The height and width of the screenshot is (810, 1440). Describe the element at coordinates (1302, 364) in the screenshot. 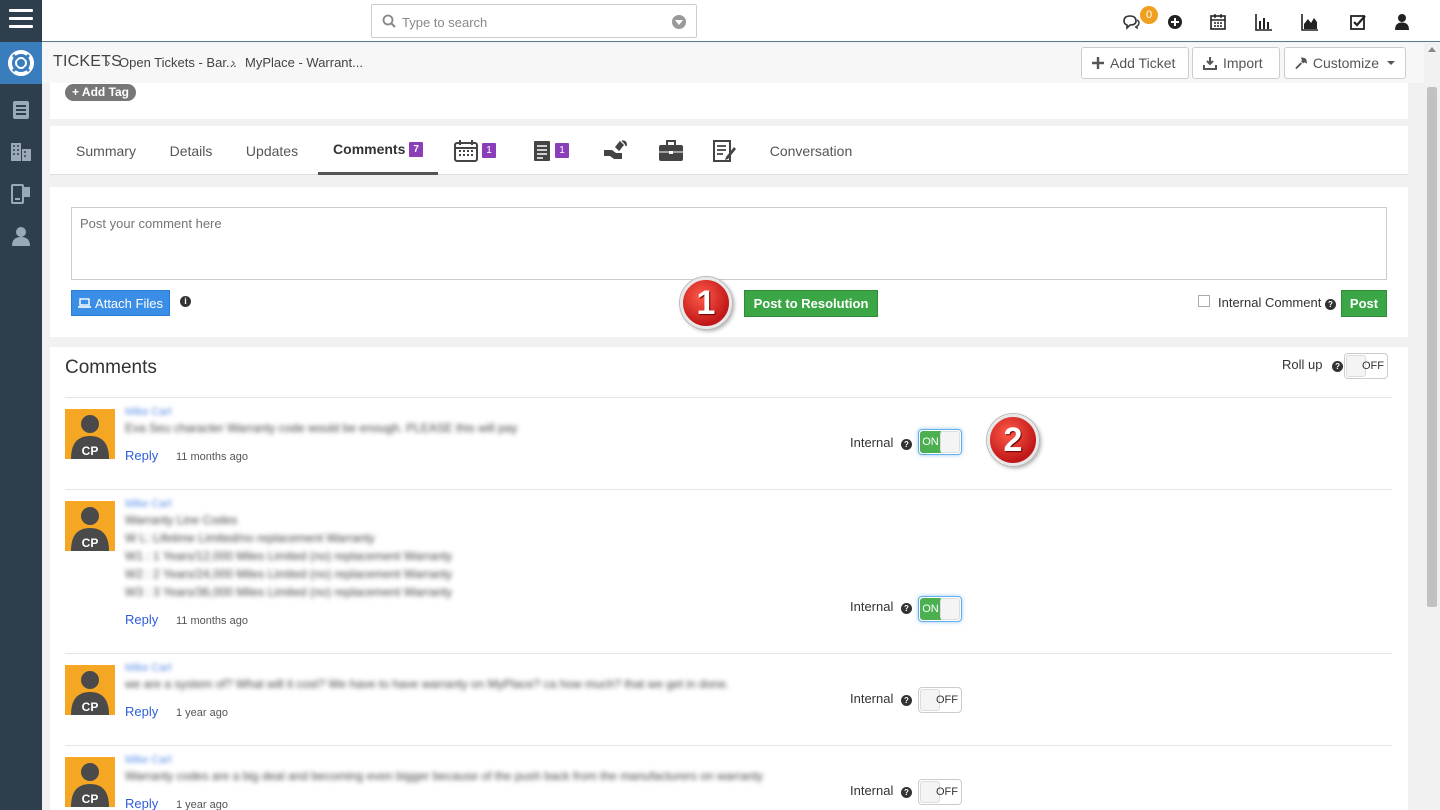

I see `rollup-text: Roll up` at that location.